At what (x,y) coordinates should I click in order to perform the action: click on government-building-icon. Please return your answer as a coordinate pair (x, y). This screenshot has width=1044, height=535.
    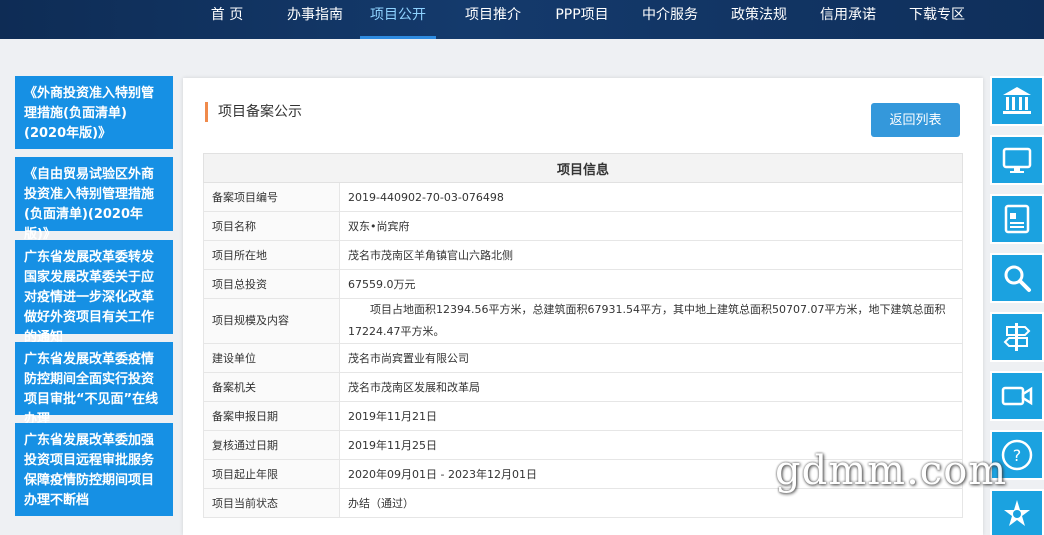
    Looking at the image, I should click on (1017, 100).